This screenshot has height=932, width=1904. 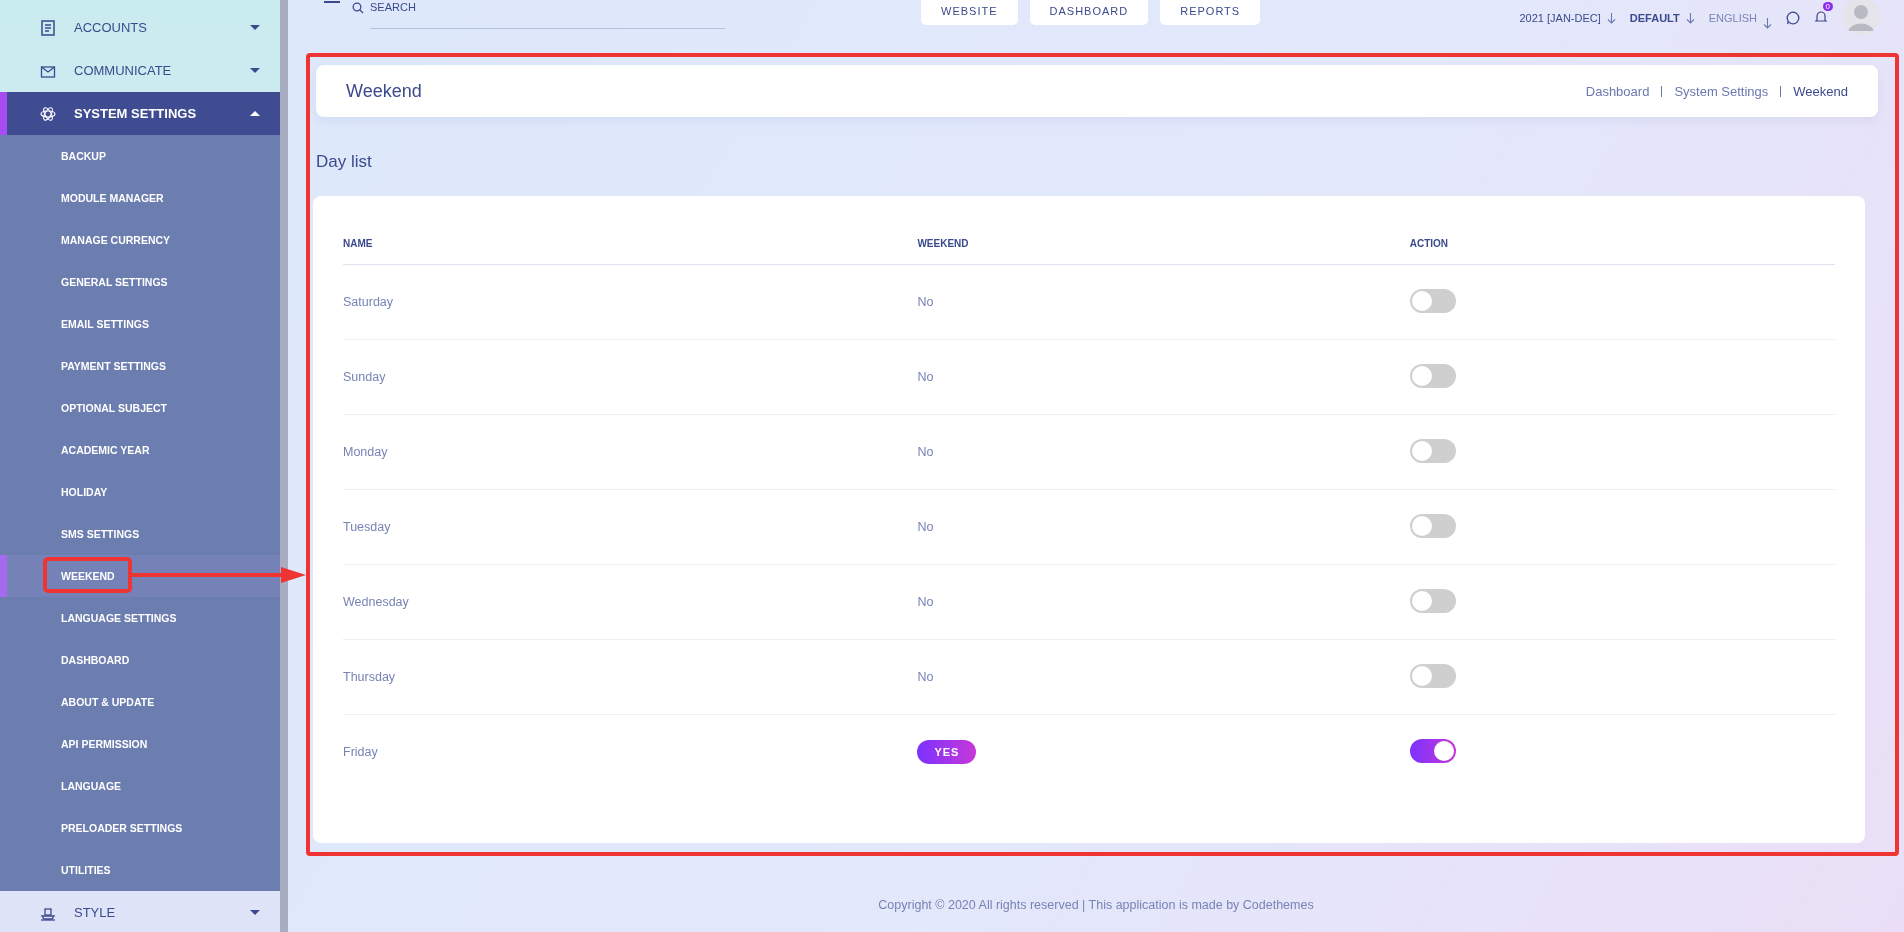 I want to click on sidebar-item: STYLE, so click(x=140, y=911).